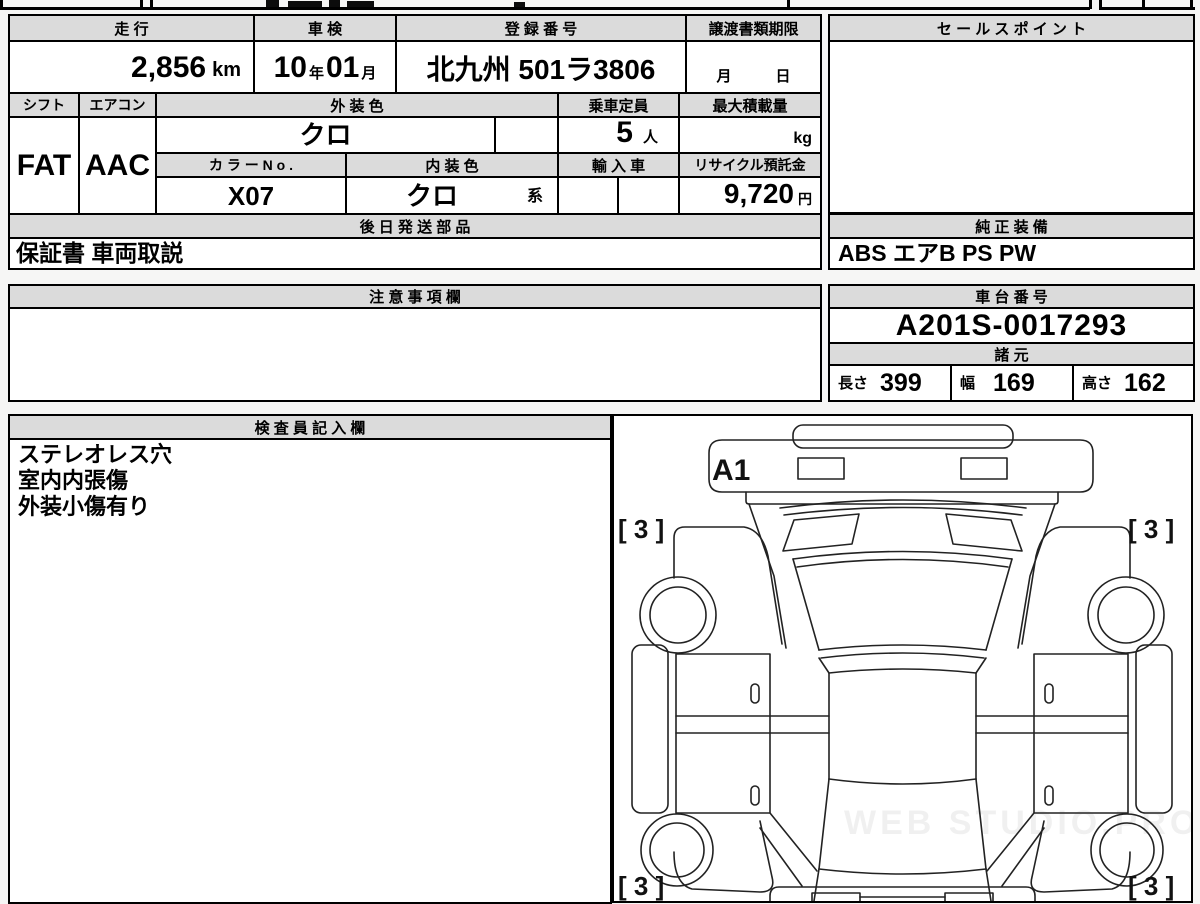 Image resolution: width=1200 pixels, height=904 pixels. What do you see at coordinates (526, 135) in the screenshot?
I see `exterior-color-empty-cell` at bounding box center [526, 135].